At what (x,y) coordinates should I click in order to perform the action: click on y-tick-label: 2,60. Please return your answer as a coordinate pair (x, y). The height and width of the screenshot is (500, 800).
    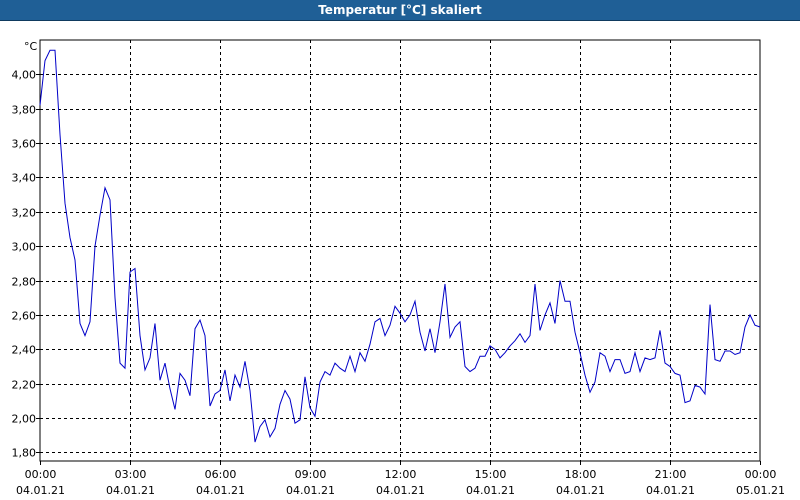
    Looking at the image, I should click on (24, 316).